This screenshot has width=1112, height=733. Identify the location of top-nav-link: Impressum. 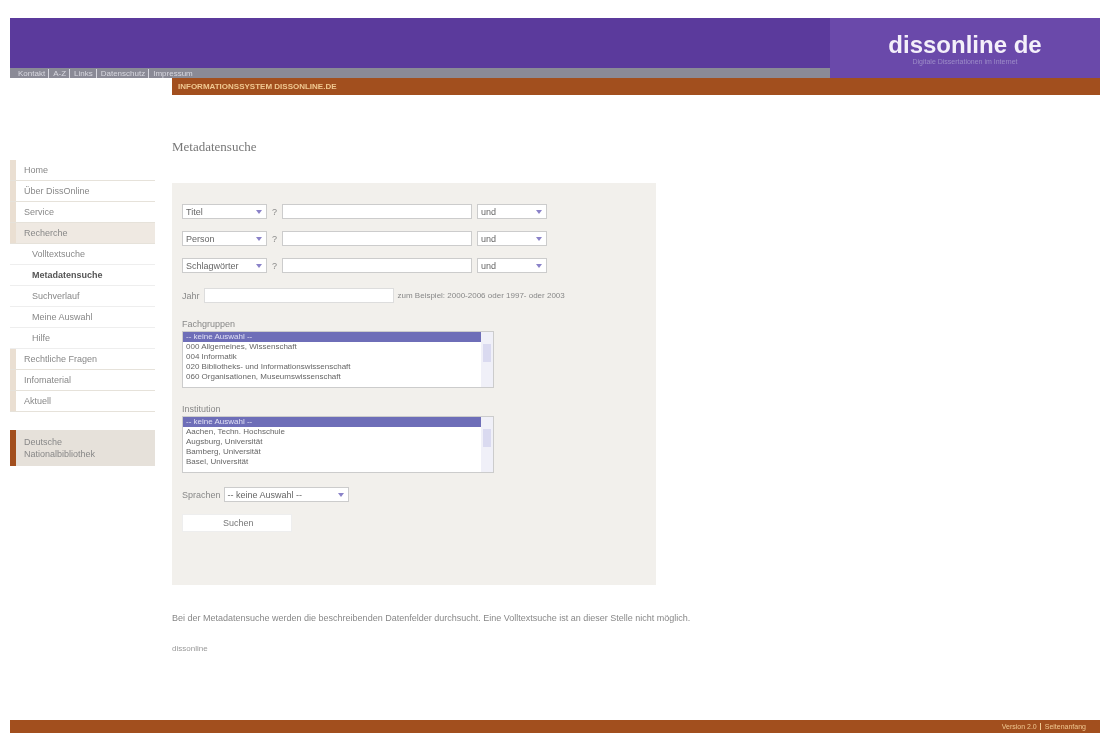
(170, 73).